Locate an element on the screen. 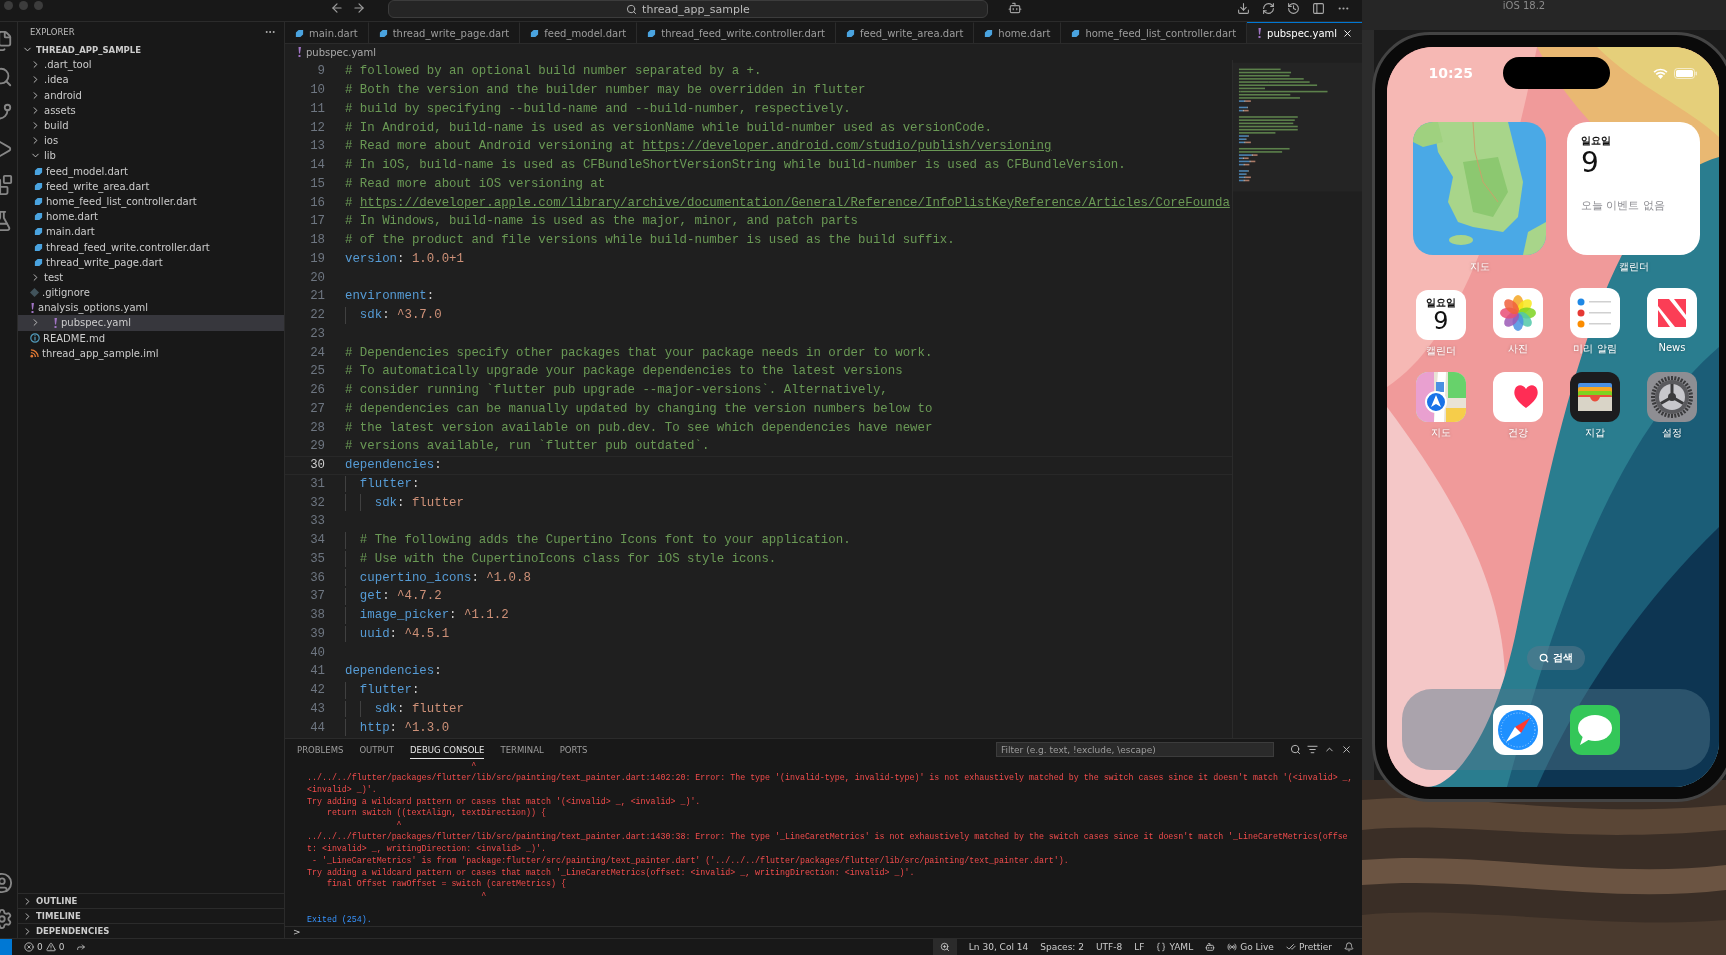 This screenshot has height=955, width=1726. tree-item: android is located at coordinates (151, 95).